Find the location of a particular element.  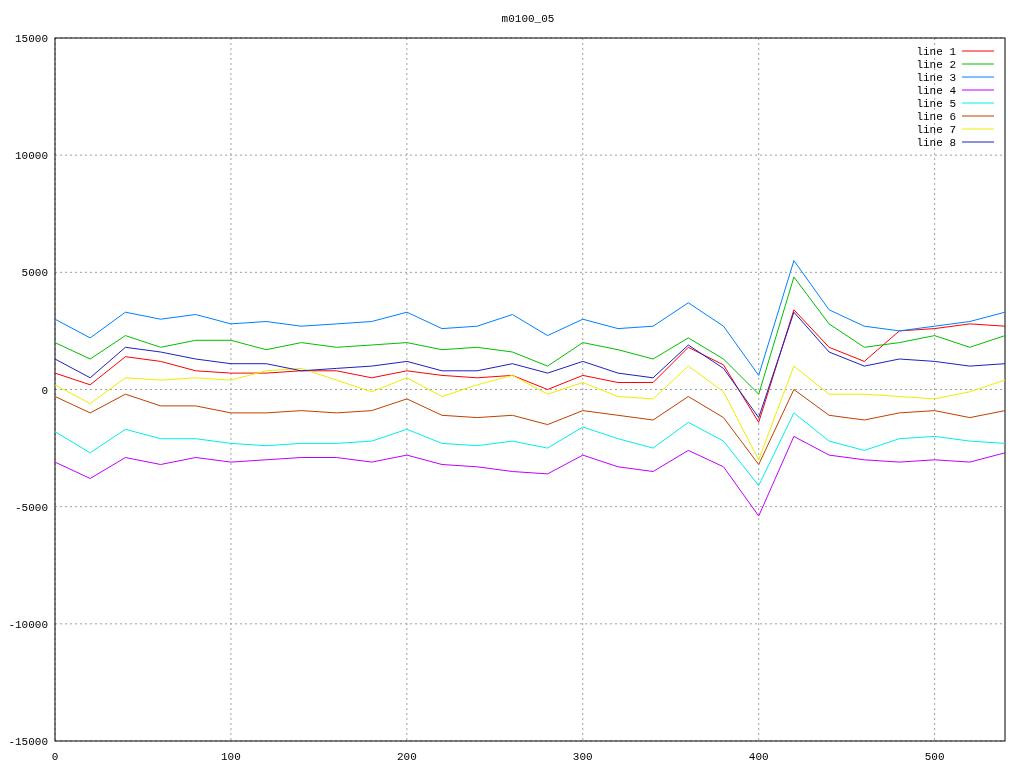

legend-label: line 5 is located at coordinates (936, 104).